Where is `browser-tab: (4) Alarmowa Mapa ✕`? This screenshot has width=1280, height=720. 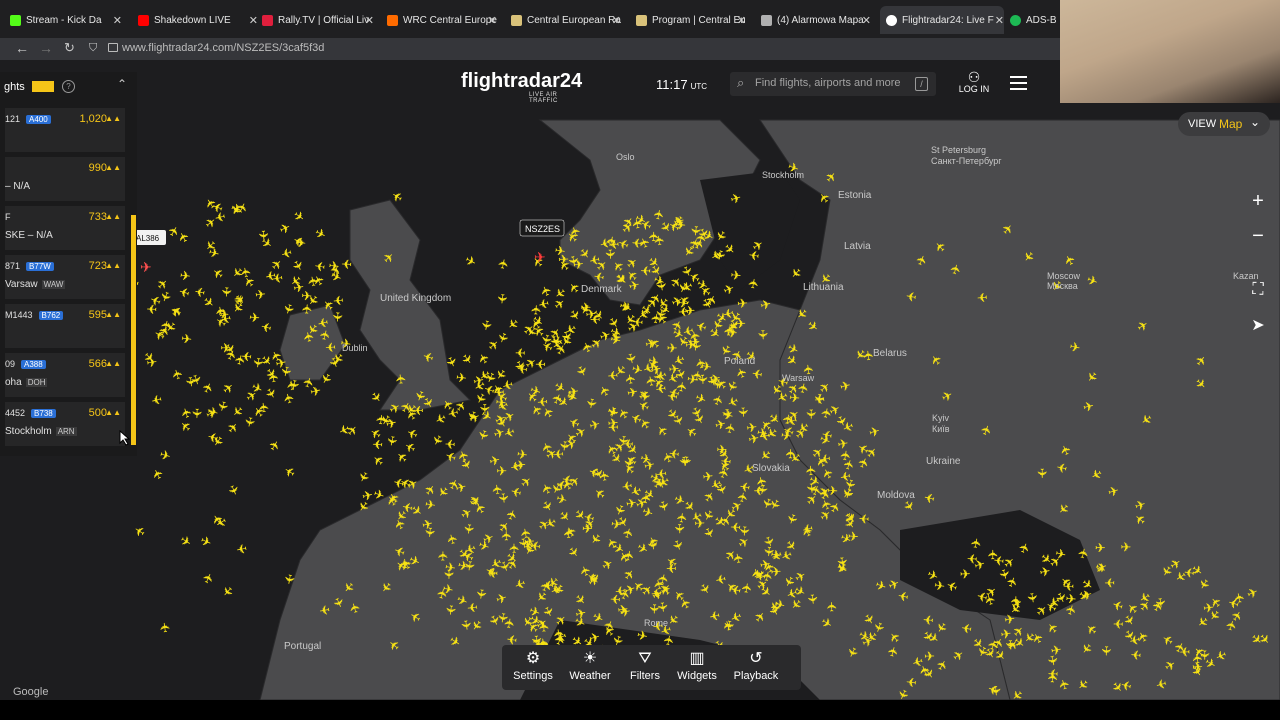
browser-tab: (4) Alarmowa Mapa ✕ is located at coordinates (816, 20).